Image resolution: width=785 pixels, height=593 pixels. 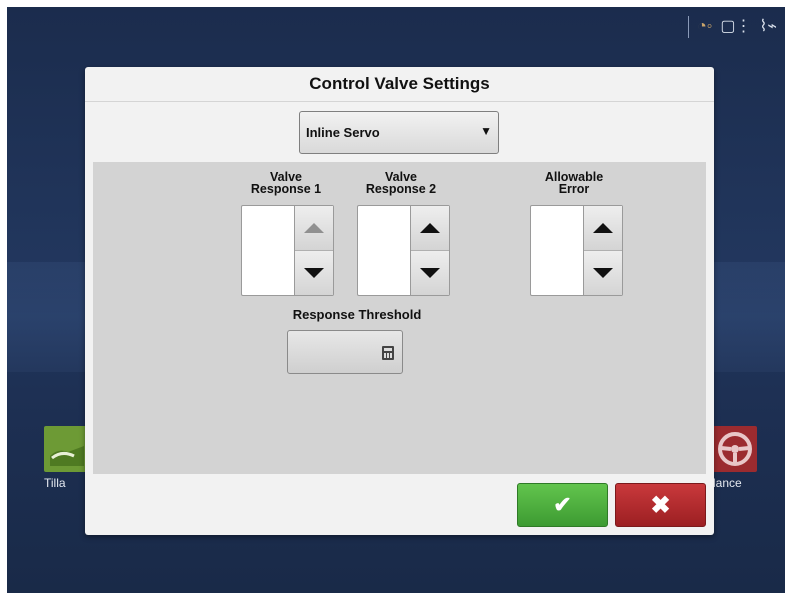 I want to click on allowable-error-buttons, so click(x=602, y=250).